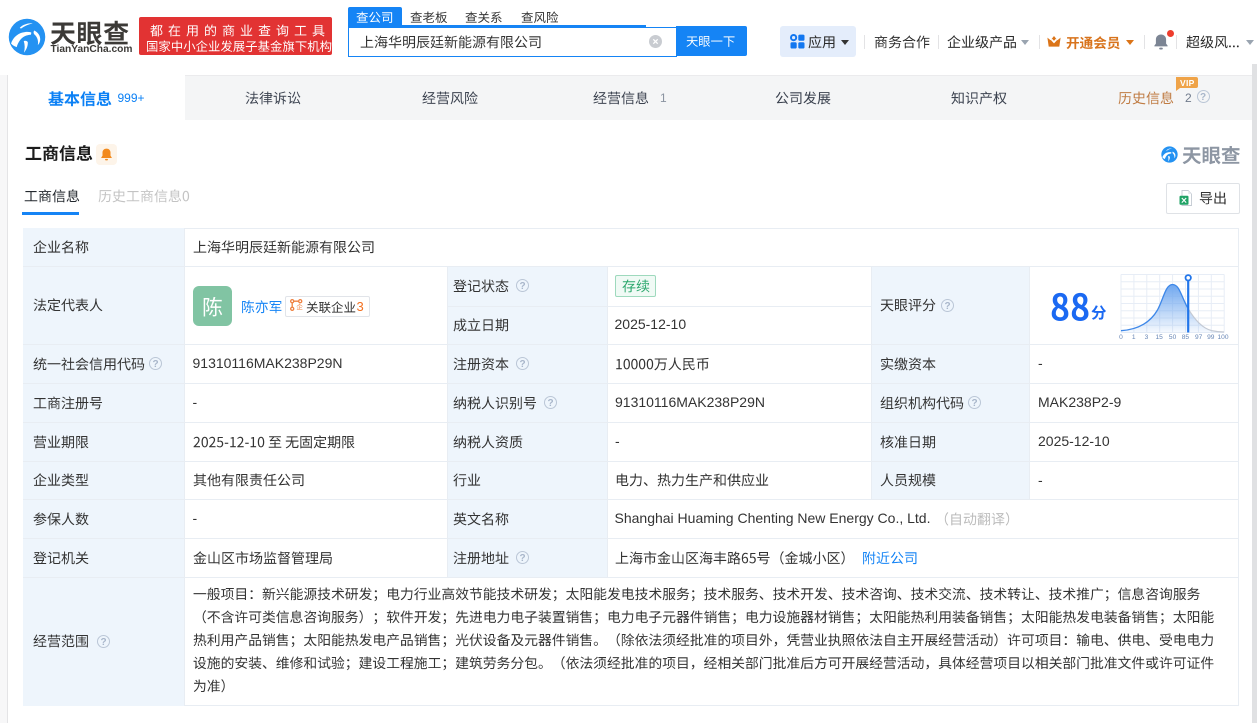 This screenshot has width=1257, height=723. What do you see at coordinates (1222, 337) in the screenshot?
I see `svg-text: 100` at bounding box center [1222, 337].